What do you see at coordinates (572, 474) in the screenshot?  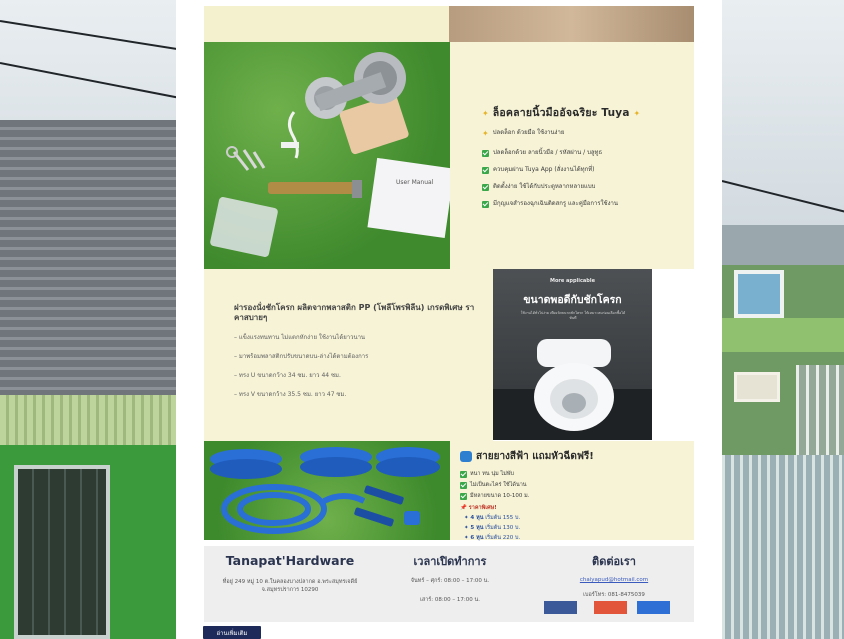 I see `hose-feature: หนา ทน นุ่ม ไม่พับ` at bounding box center [572, 474].